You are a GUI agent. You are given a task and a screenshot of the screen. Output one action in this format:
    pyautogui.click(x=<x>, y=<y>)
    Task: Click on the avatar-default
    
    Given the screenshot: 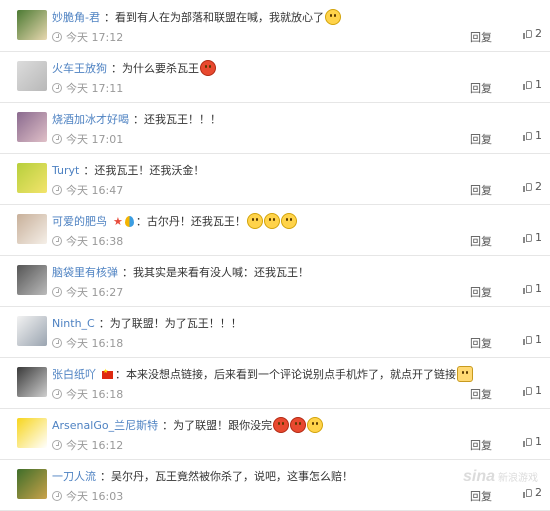 What is the action you would take?
    pyautogui.click(x=32, y=76)
    